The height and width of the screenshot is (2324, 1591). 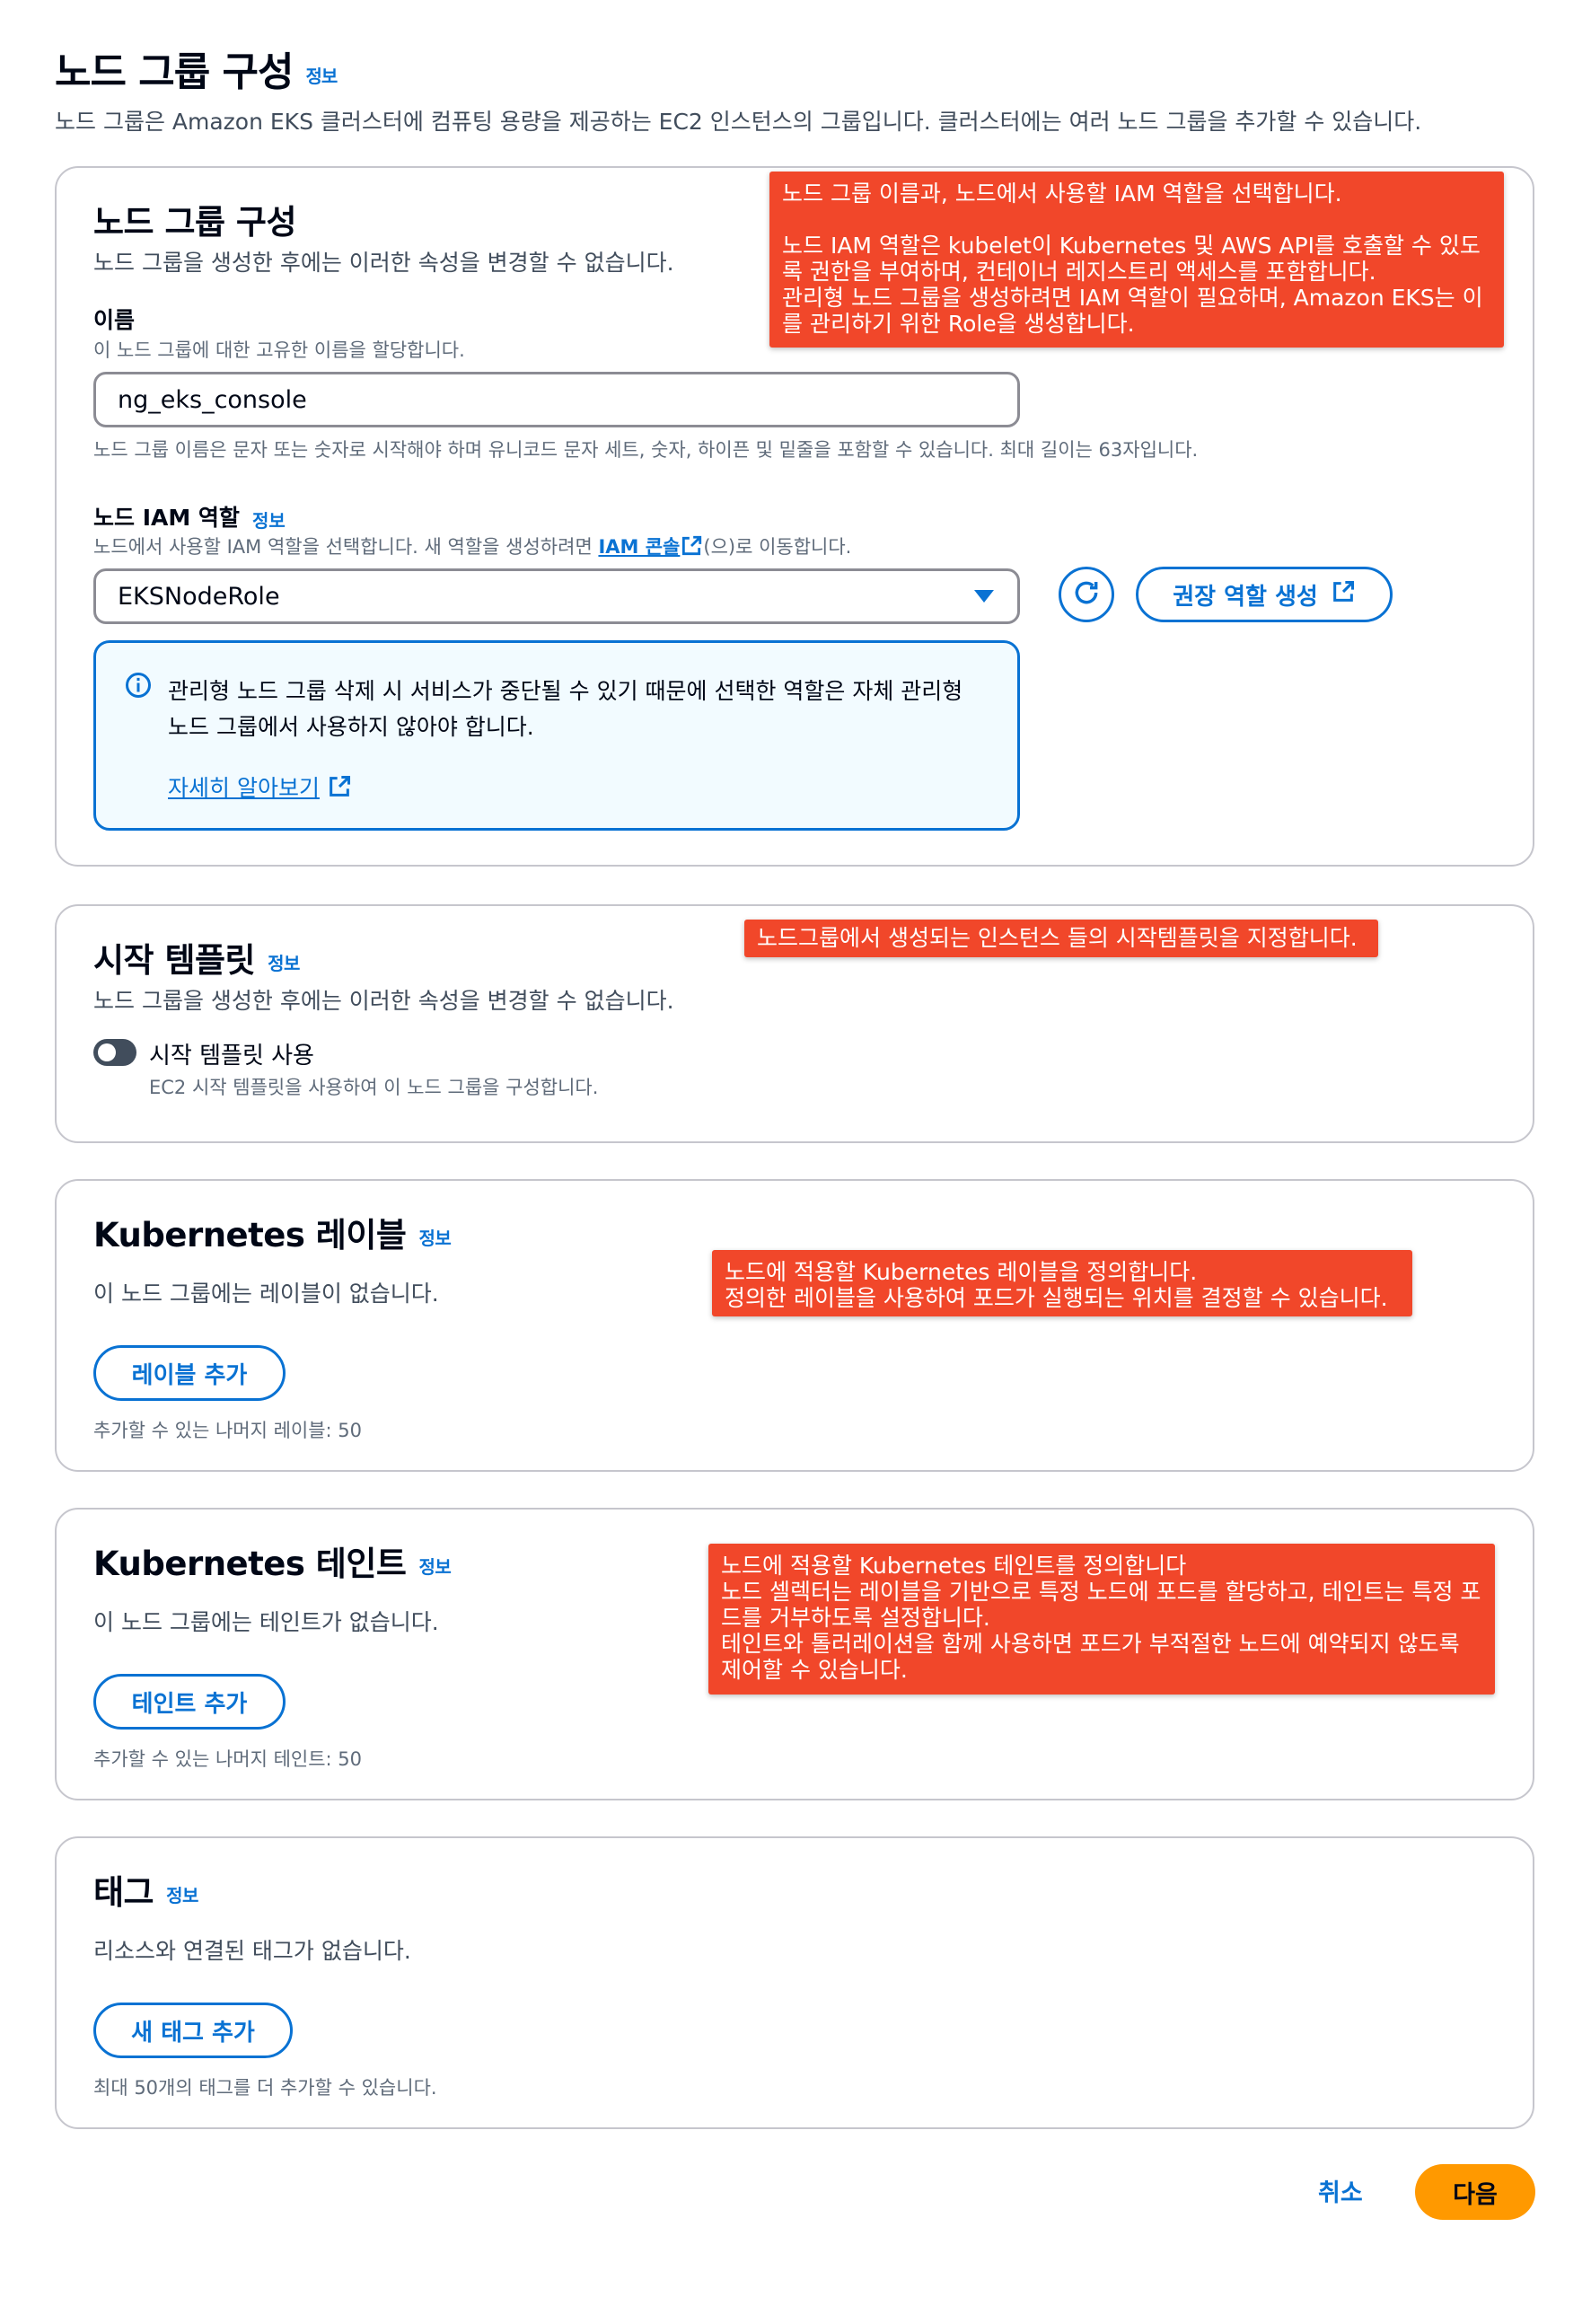 I want to click on page-title-text: 노드 그룹 구성, so click(x=174, y=72).